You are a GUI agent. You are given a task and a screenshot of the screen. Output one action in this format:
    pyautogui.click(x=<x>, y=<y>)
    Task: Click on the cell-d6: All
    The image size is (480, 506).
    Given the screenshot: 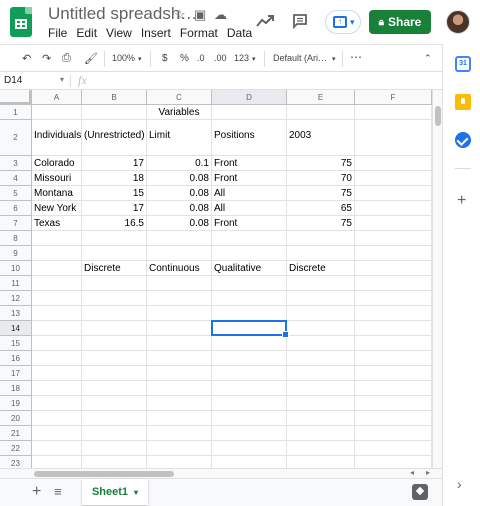 What is the action you would take?
    pyautogui.click(x=249, y=208)
    